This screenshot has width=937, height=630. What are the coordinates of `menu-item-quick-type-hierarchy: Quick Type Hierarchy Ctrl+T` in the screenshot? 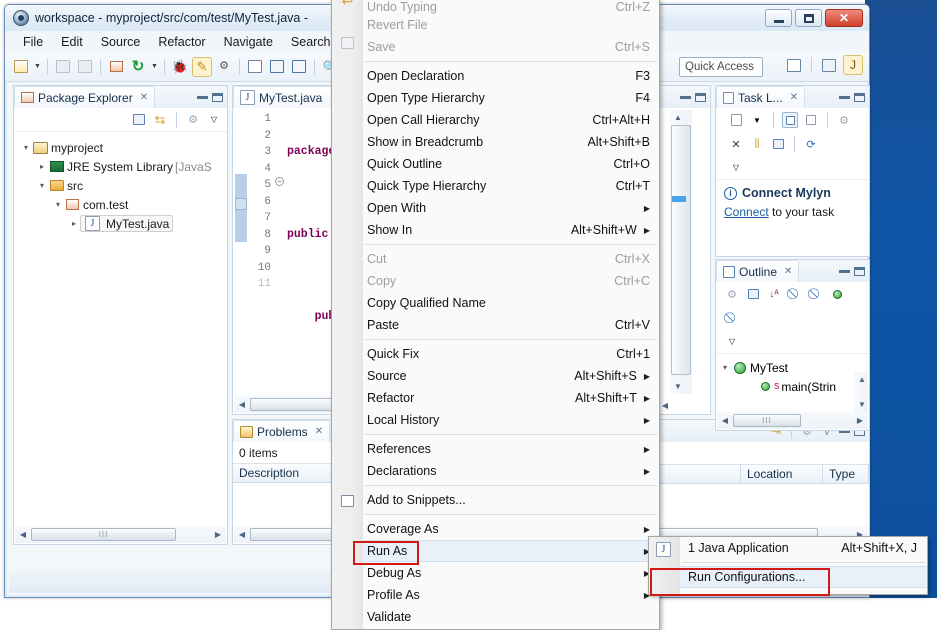 It's located at (511, 186).